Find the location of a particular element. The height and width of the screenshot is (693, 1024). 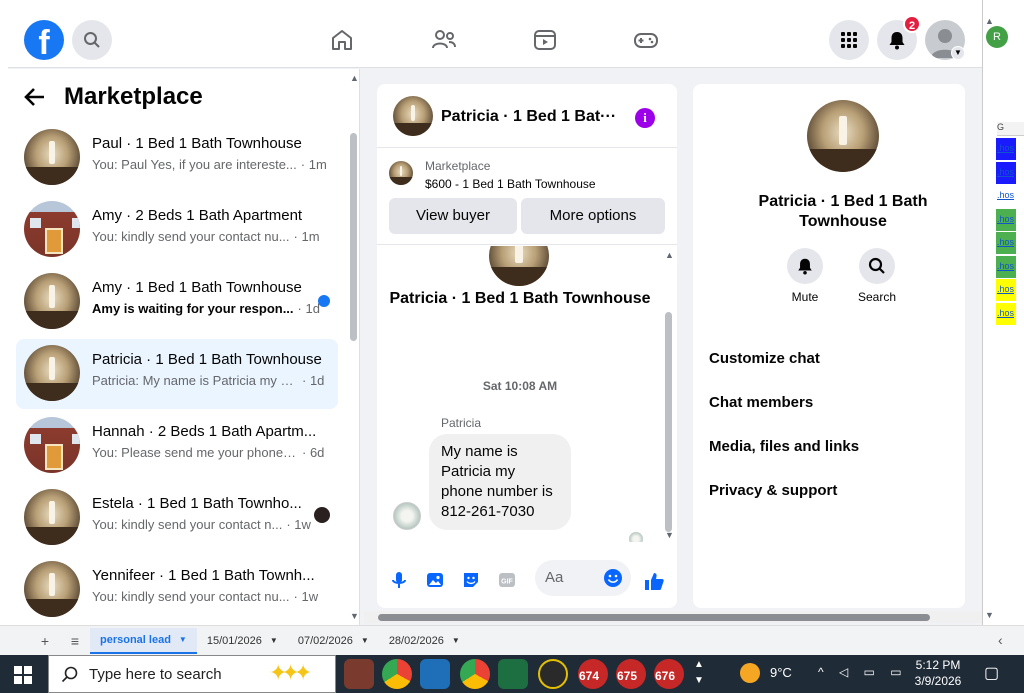

listing-thumbnail is located at coordinates (401, 173).